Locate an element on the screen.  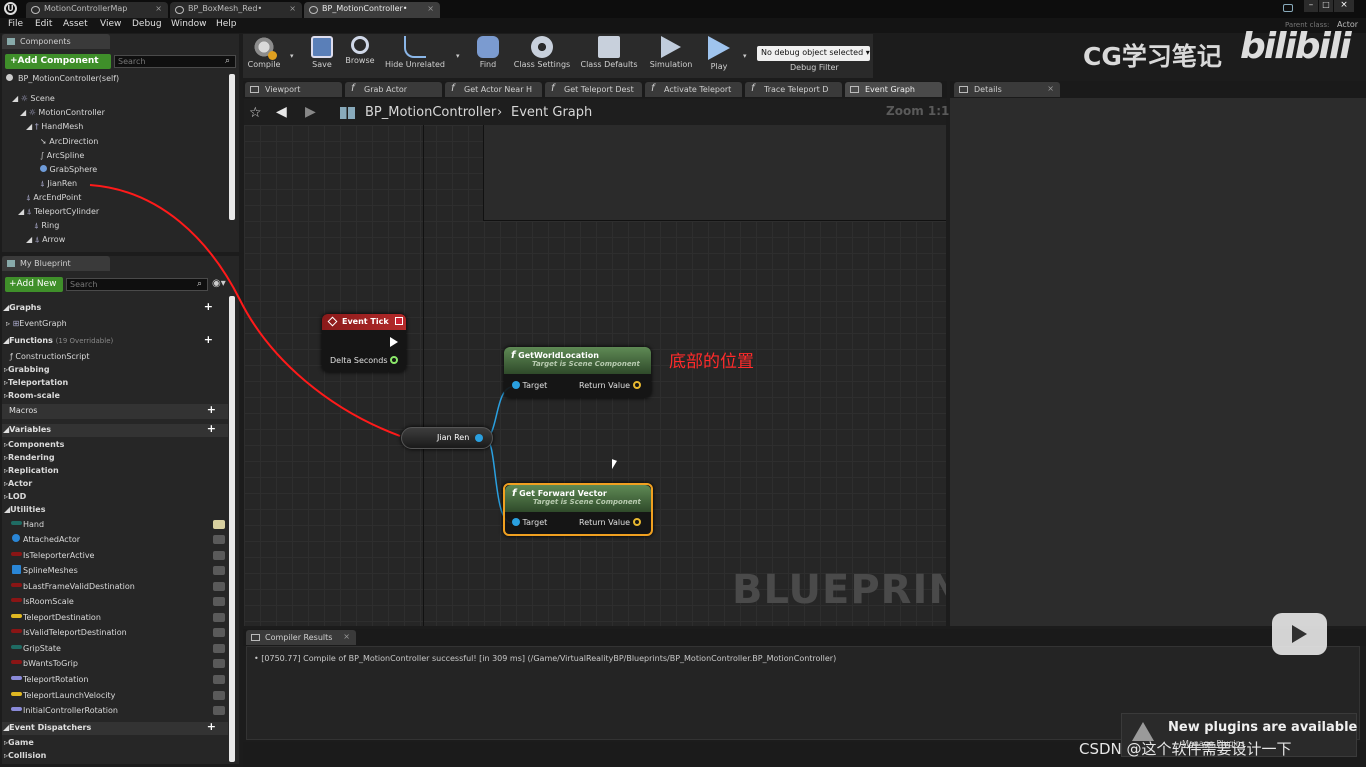
var-category-replication: ▹Replication is located at coordinates (31, 470).